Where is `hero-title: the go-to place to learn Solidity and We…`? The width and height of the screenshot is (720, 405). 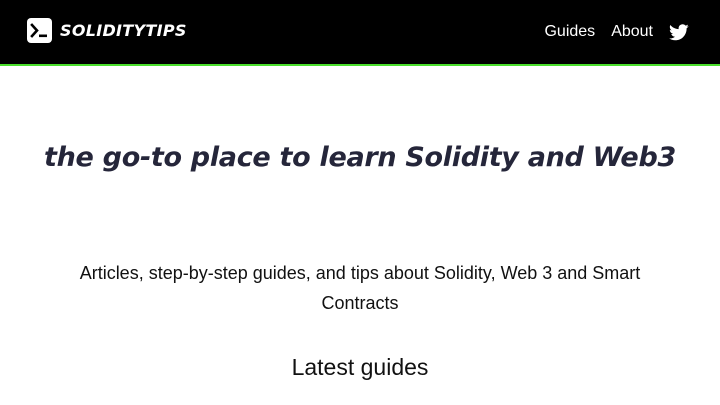 hero-title: the go-to place to learn Solidity and We… is located at coordinates (360, 157).